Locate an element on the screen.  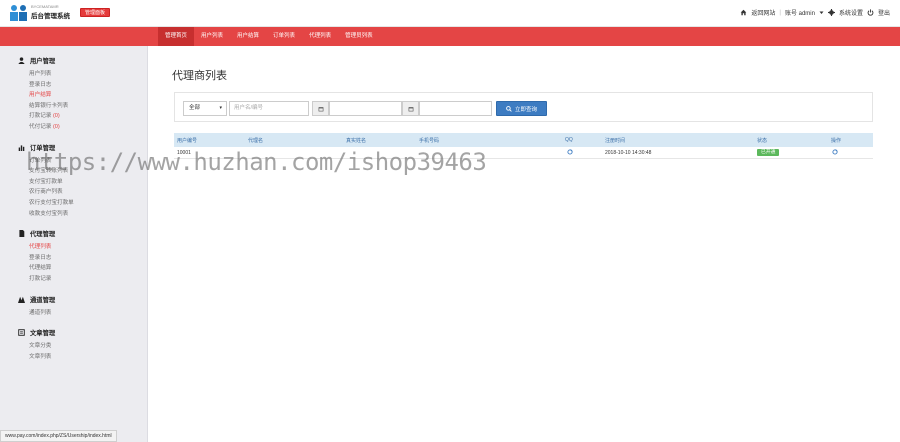
sidebar-group-header: 通道管理 is located at coordinates (27, 299).